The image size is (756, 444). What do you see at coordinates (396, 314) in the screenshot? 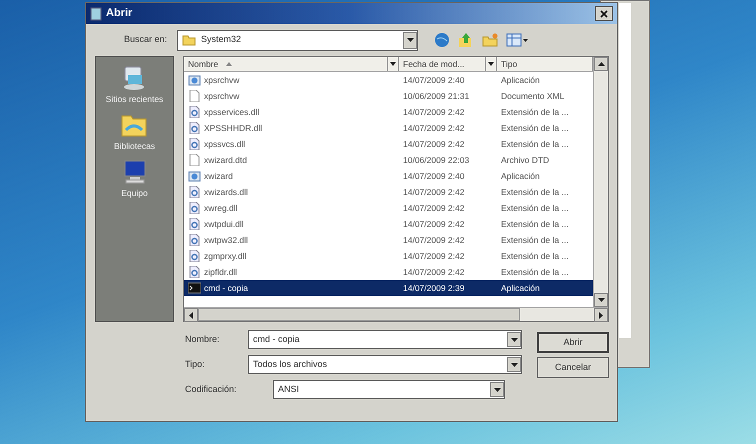
I see `horizontal-scrollbar` at bounding box center [396, 314].